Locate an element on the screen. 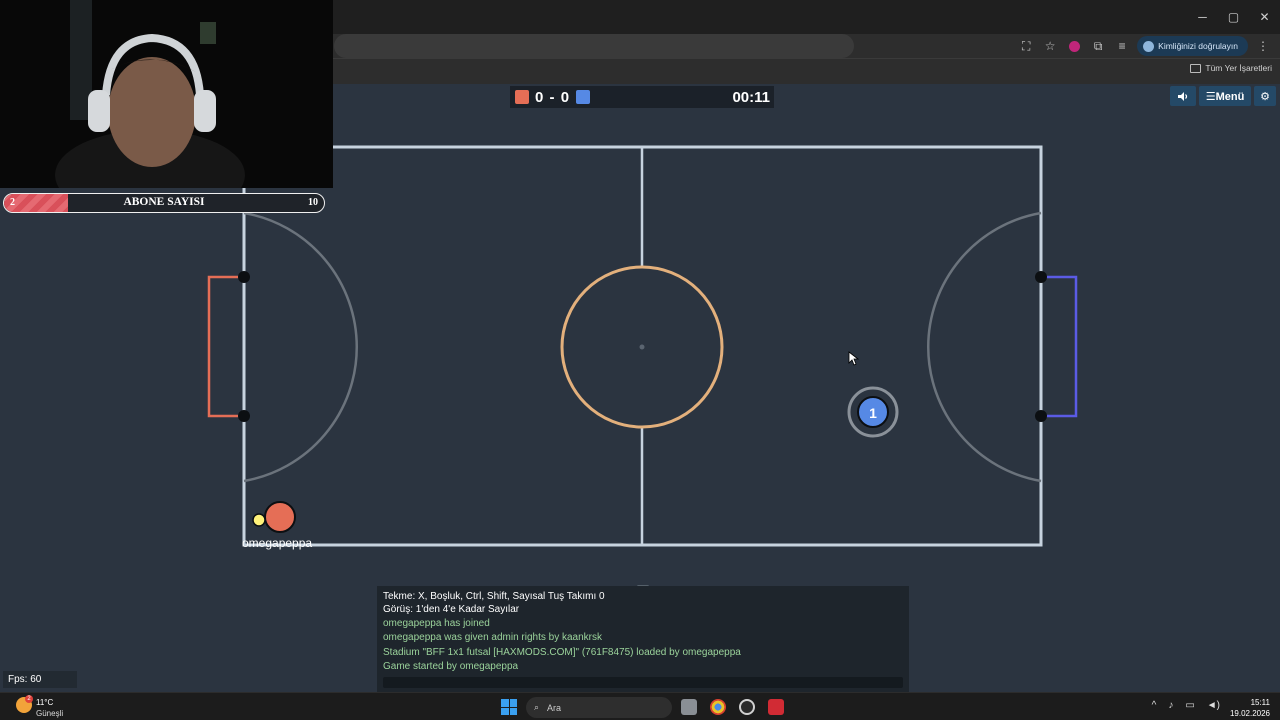  system-tray: ^ ♪ ▭ ◄) is located at coordinates (1186, 705).